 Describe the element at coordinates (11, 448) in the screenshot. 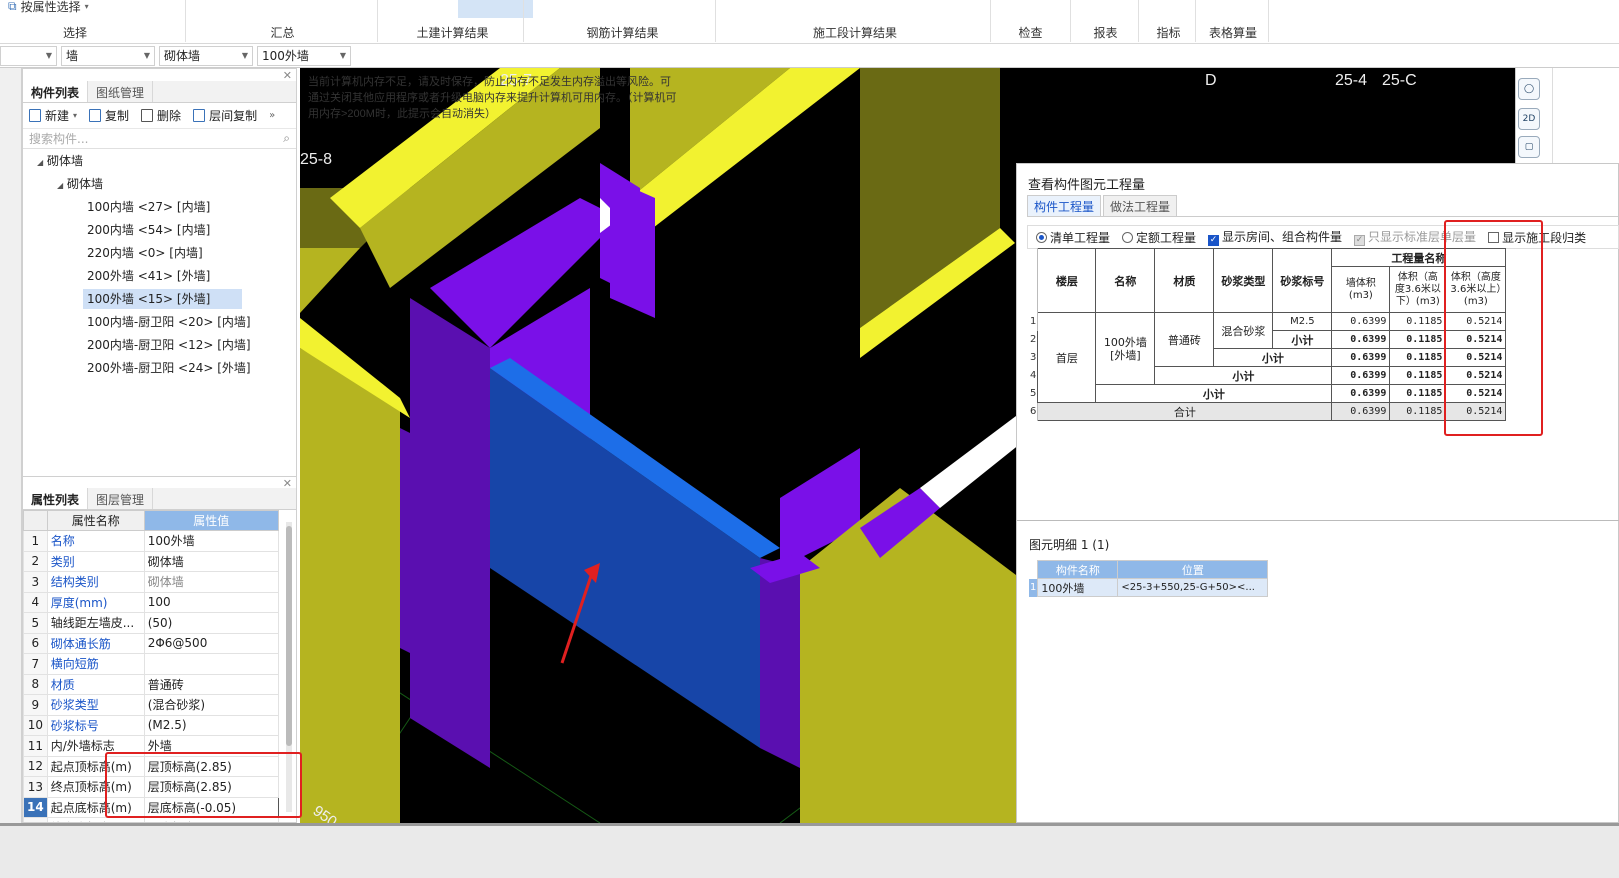

I see `left-nav-strip` at that location.